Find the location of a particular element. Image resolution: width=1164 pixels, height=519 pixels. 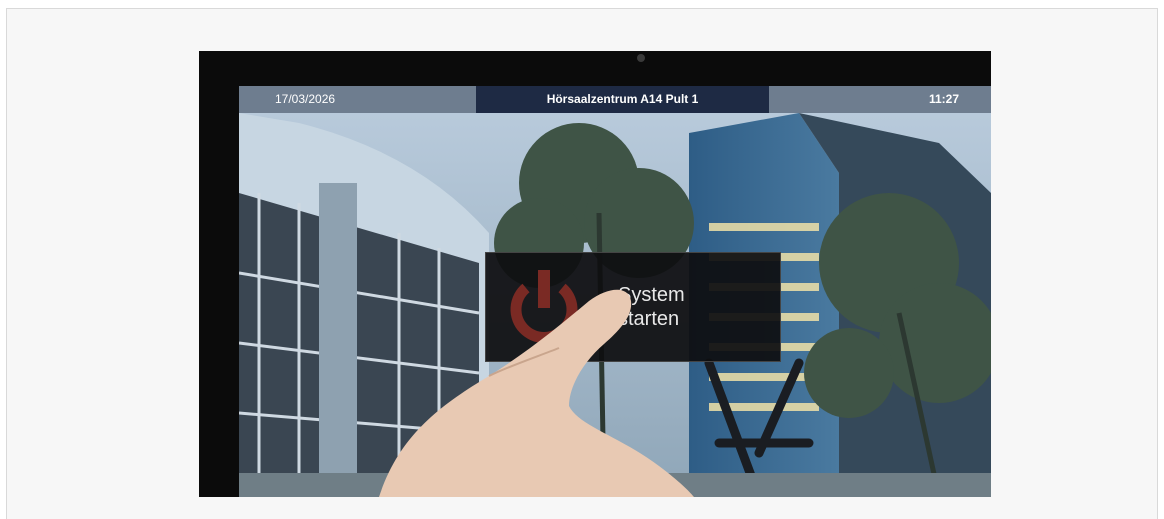

power-icon is located at coordinates (544, 306).